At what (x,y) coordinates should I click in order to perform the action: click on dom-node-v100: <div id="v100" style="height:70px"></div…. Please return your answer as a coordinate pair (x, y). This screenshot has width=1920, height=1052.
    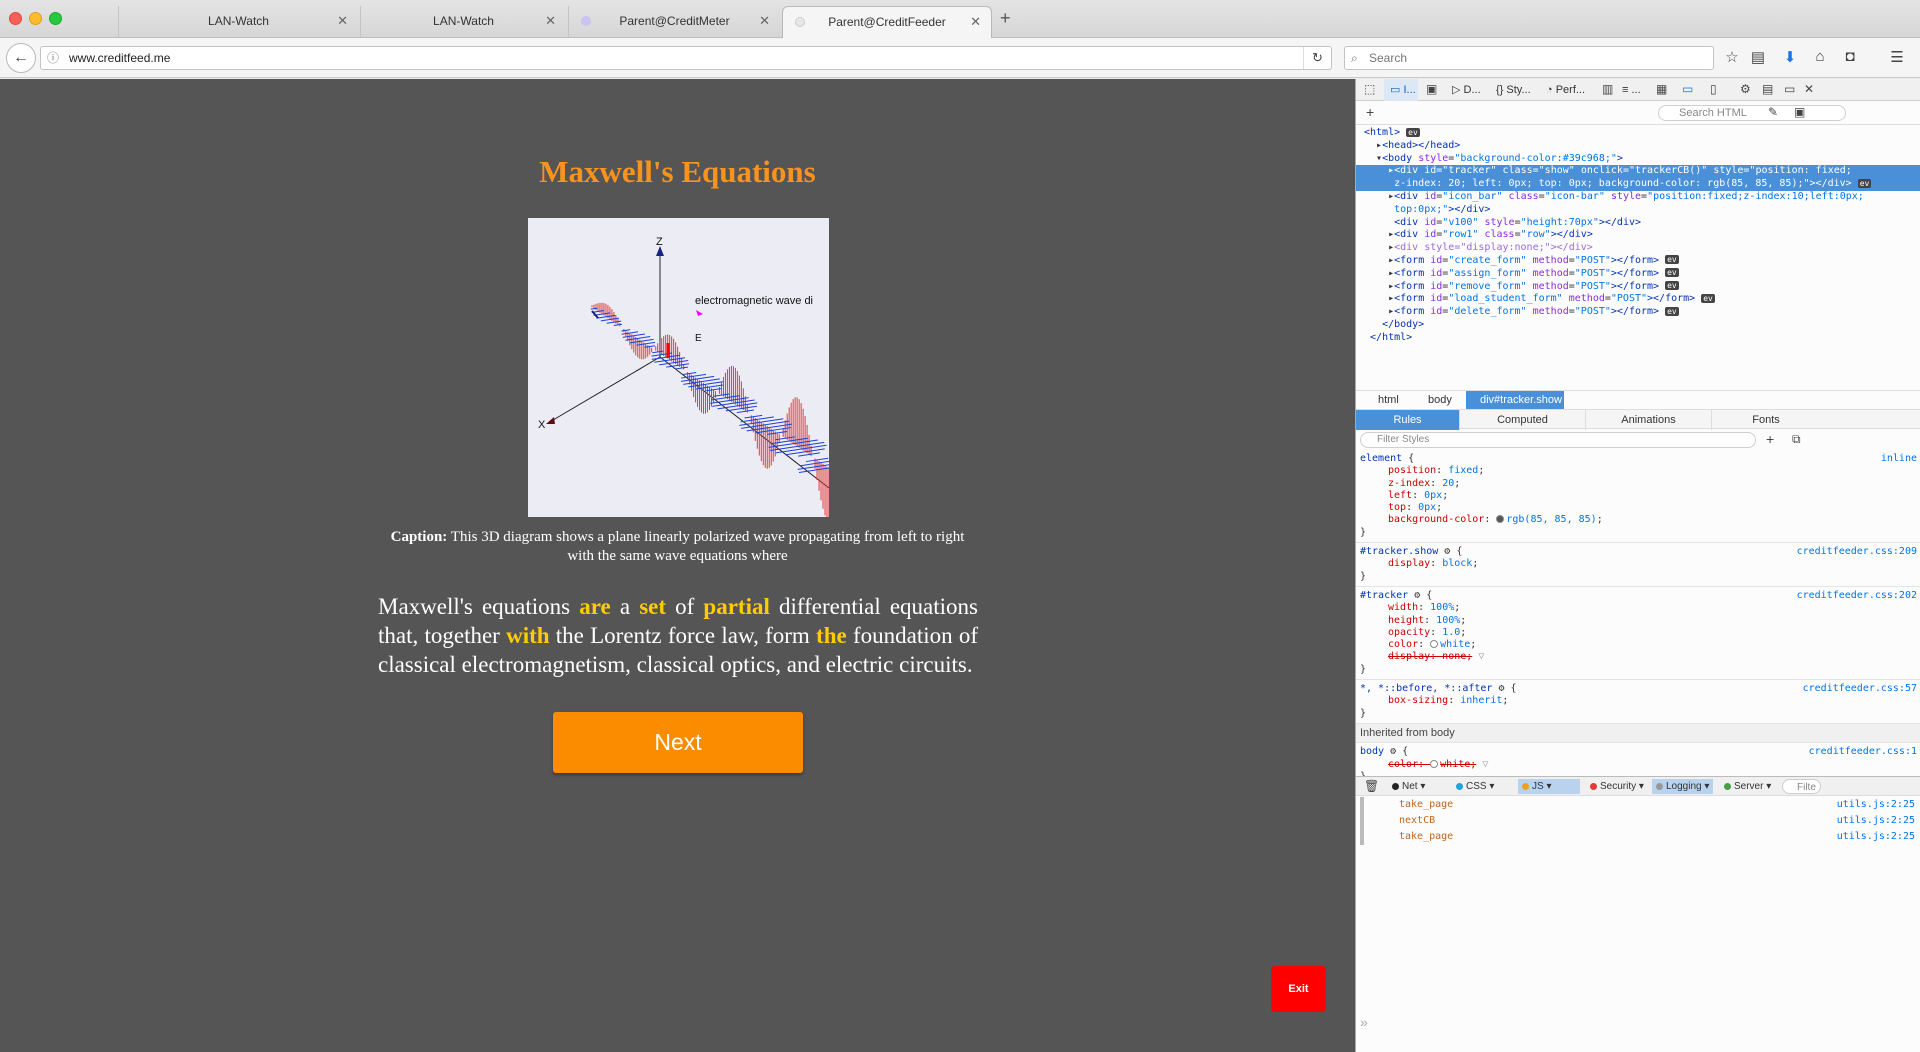
    Looking at the image, I should click on (1638, 223).